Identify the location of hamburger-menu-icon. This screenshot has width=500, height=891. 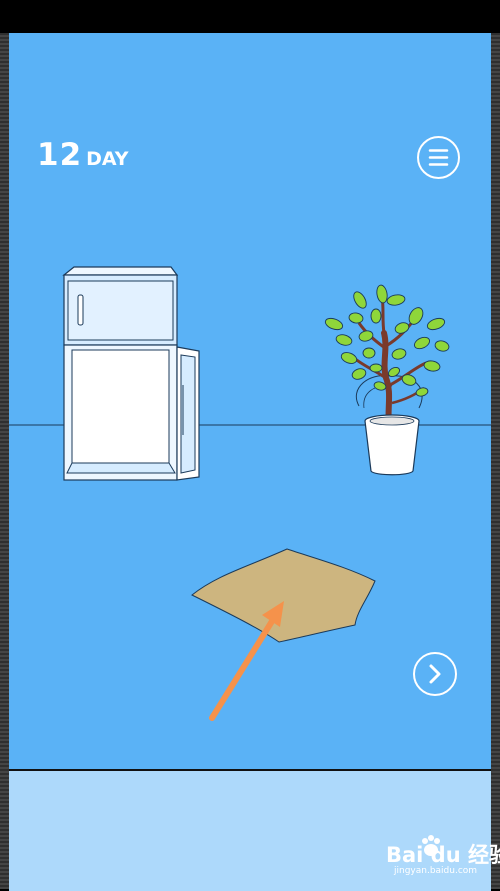
(438, 157).